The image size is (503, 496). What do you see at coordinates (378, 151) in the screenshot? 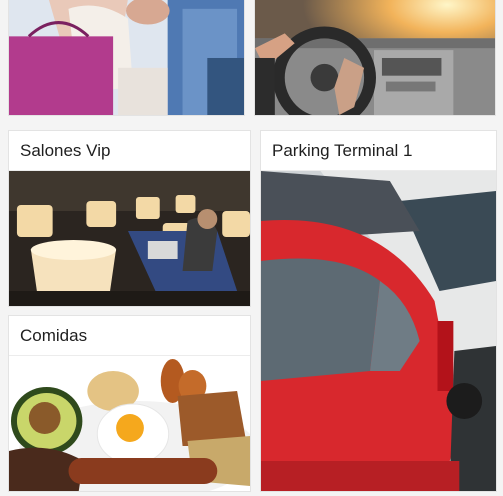
I see `card-title: Parking Terminal 1` at bounding box center [378, 151].